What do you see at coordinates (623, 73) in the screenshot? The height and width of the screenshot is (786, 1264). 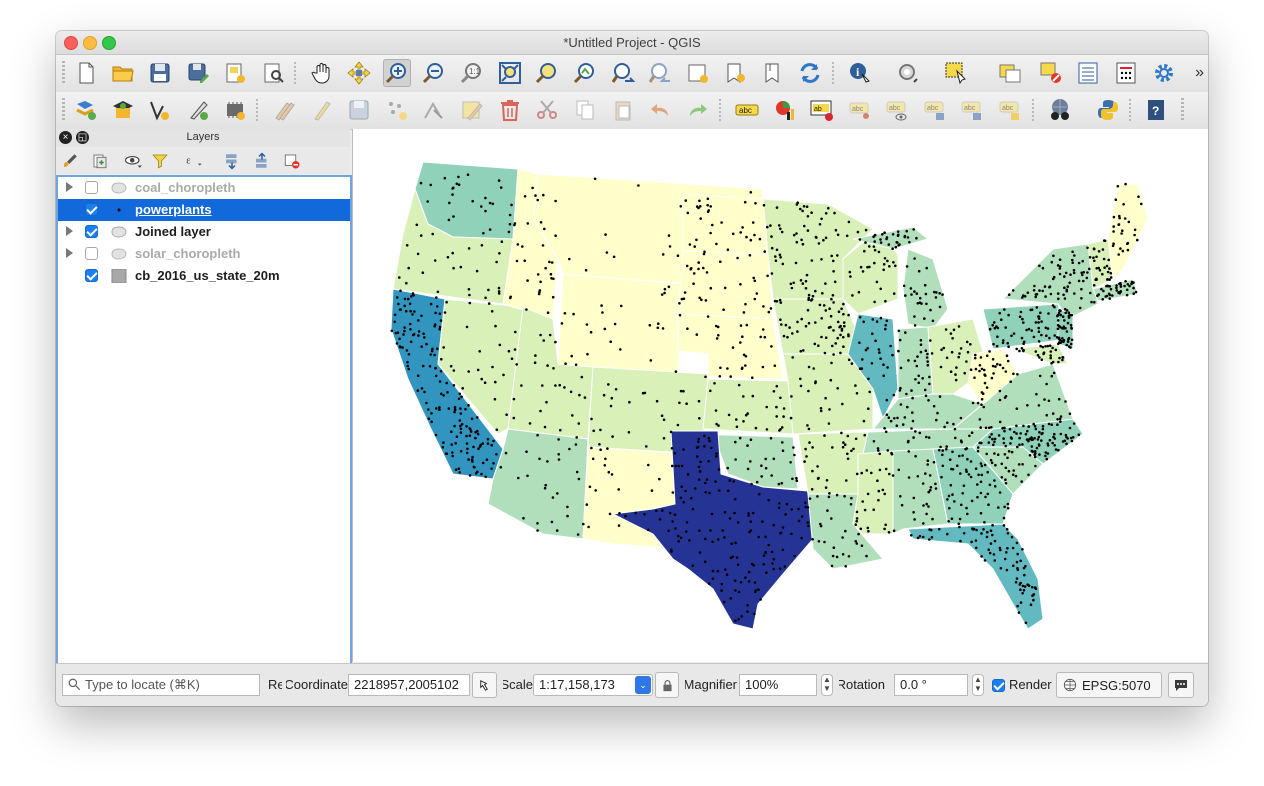 I see `zoom-last-button` at bounding box center [623, 73].